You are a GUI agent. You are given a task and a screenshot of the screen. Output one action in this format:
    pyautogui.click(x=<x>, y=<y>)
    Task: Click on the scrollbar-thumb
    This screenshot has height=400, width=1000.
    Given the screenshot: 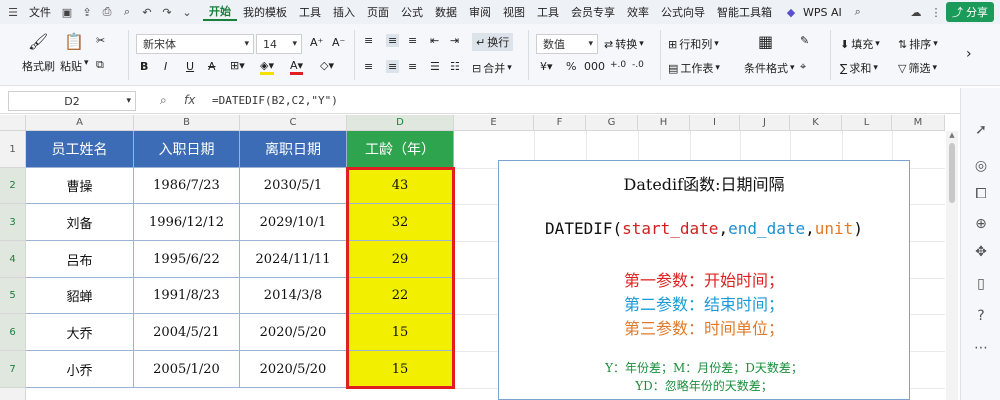 What is the action you would take?
    pyautogui.click(x=952, y=173)
    